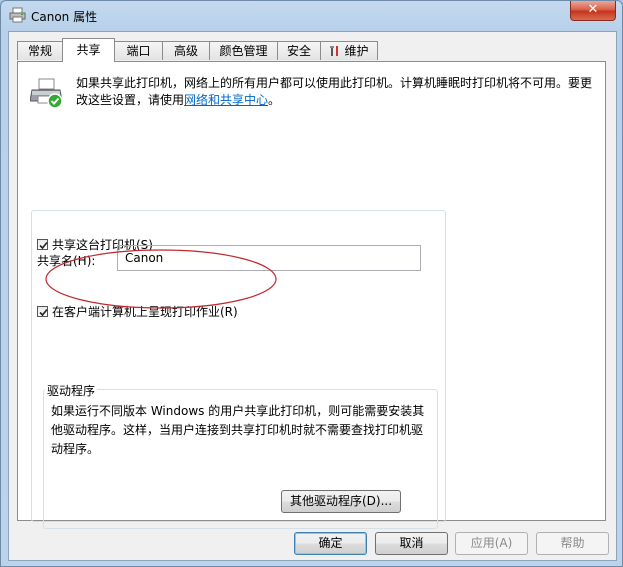 The width and height of the screenshot is (623, 567). Describe the element at coordinates (64, 17) in the screenshot. I see `window-title: Canon 属性` at that location.